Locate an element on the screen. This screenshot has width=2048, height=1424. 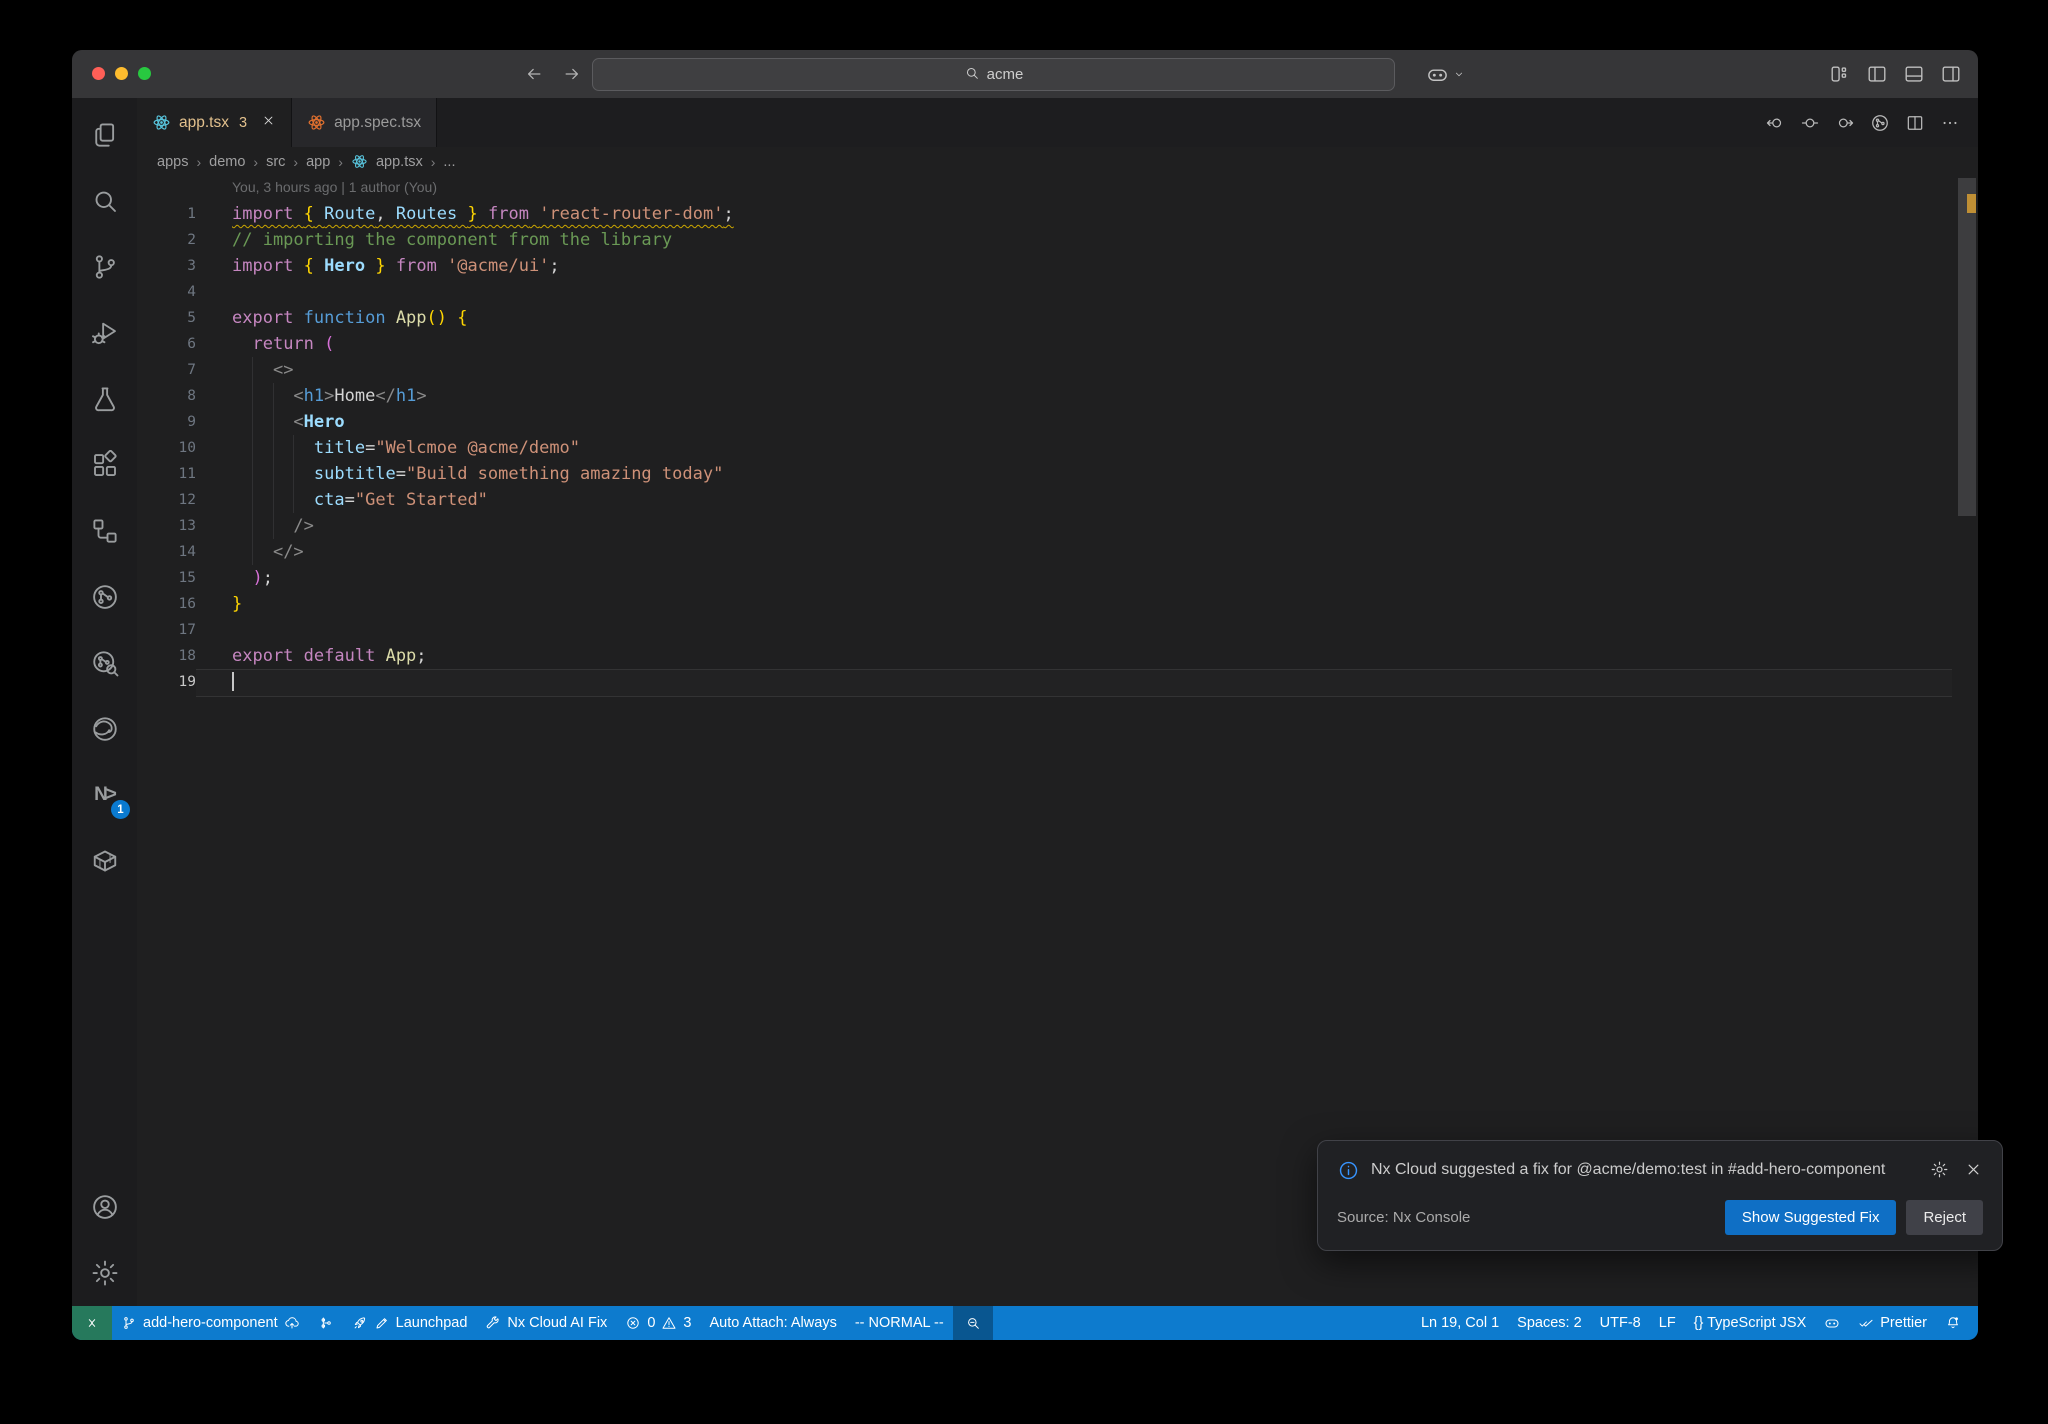
status-commit-graph is located at coordinates (326, 1323).